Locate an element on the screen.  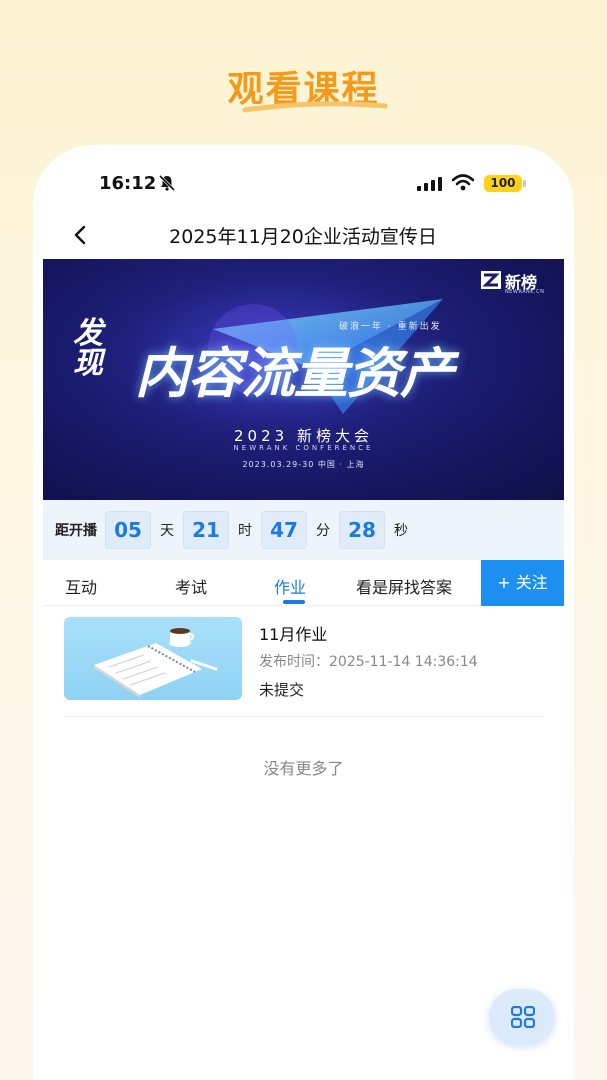
banner-logo-sub: NEWRANK.CN is located at coordinates (525, 292).